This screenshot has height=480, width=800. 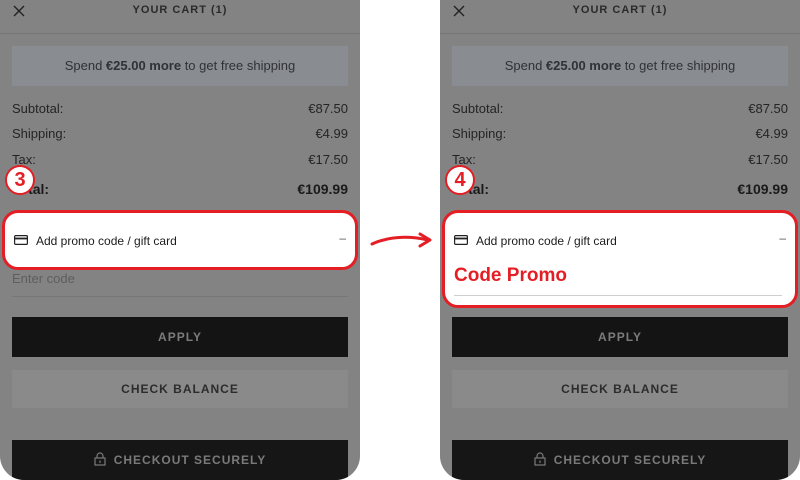 What do you see at coordinates (620, 259) in the screenshot?
I see `promo-highlight-box: Add promo code / gift card – Code Promo` at bounding box center [620, 259].